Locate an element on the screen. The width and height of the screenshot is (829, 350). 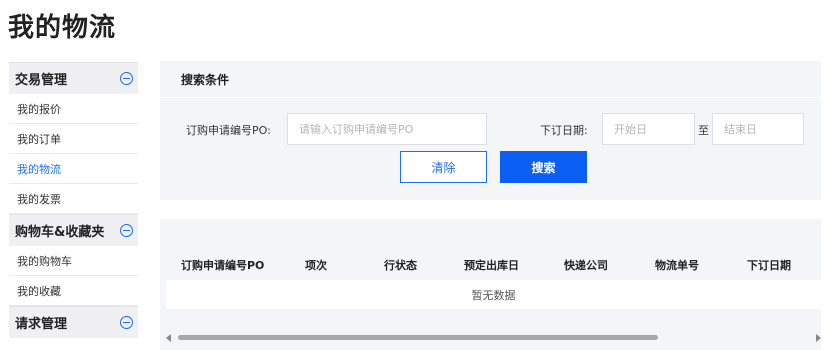
order-date-label: 下订日期: is located at coordinates (564, 130).